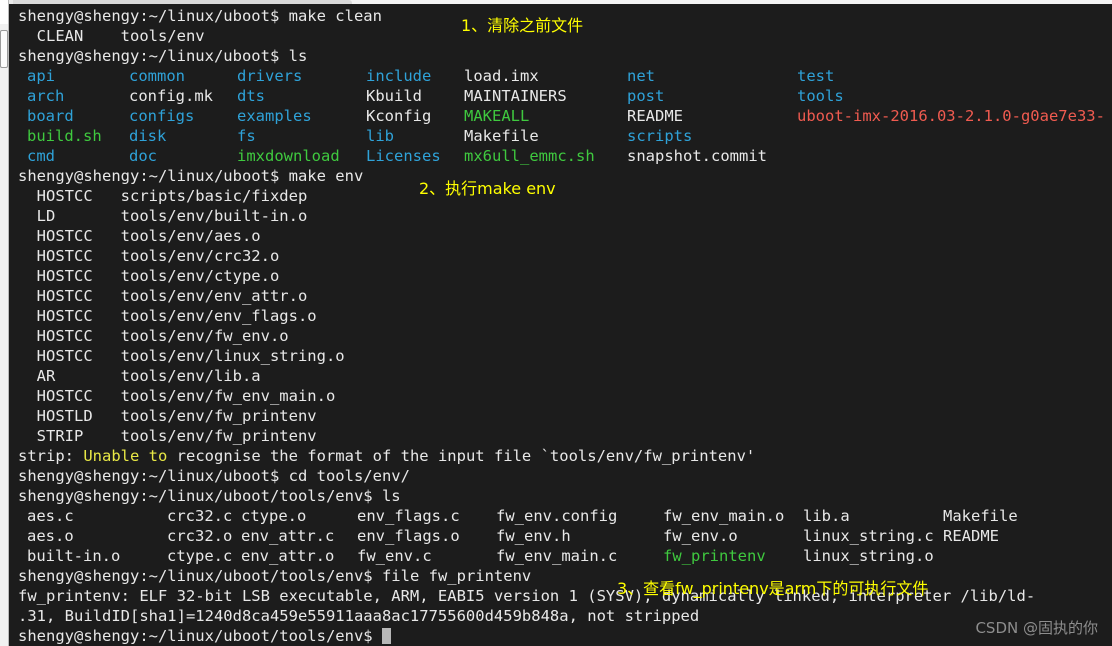  I want to click on make-env-output-line: STRIP tools/env/fw_printenv, so click(167, 436).